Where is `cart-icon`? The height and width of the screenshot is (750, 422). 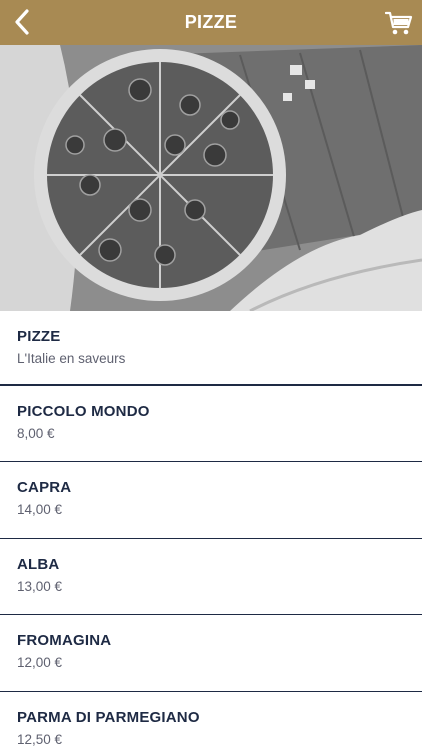
cart-icon is located at coordinates (399, 23).